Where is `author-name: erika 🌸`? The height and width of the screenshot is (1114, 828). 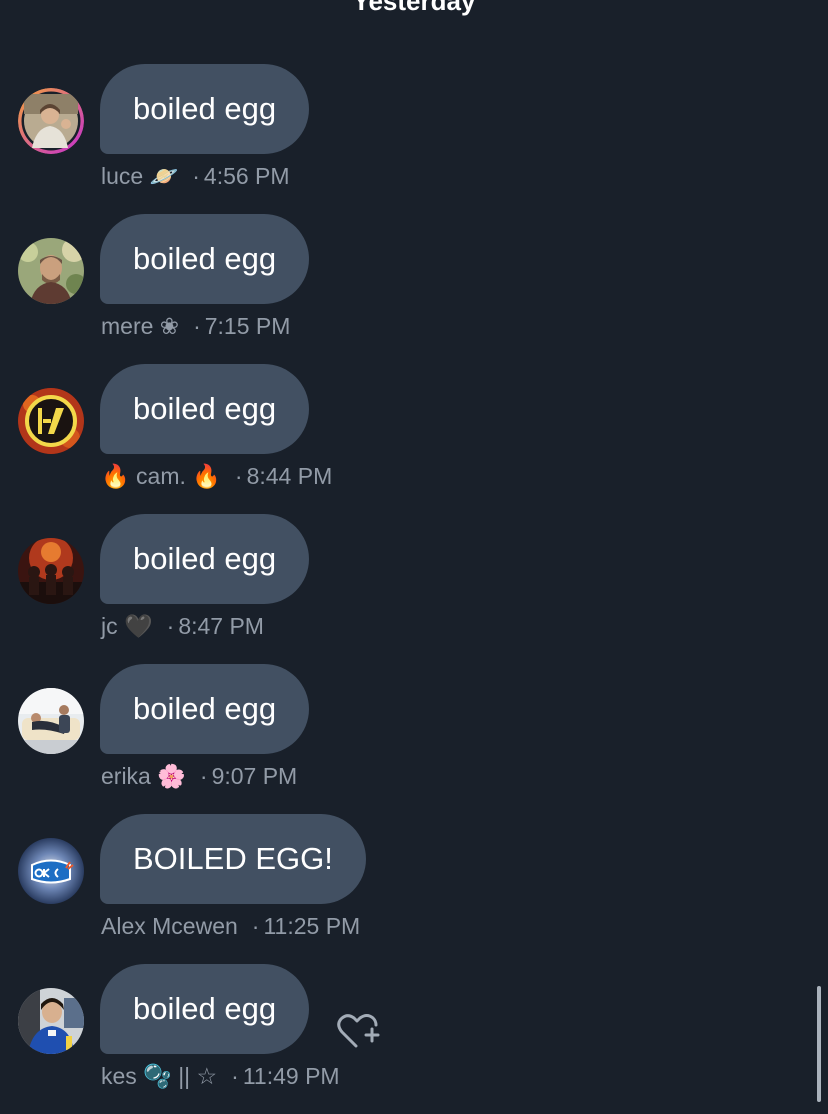
author-name: erika 🌸 is located at coordinates (143, 776).